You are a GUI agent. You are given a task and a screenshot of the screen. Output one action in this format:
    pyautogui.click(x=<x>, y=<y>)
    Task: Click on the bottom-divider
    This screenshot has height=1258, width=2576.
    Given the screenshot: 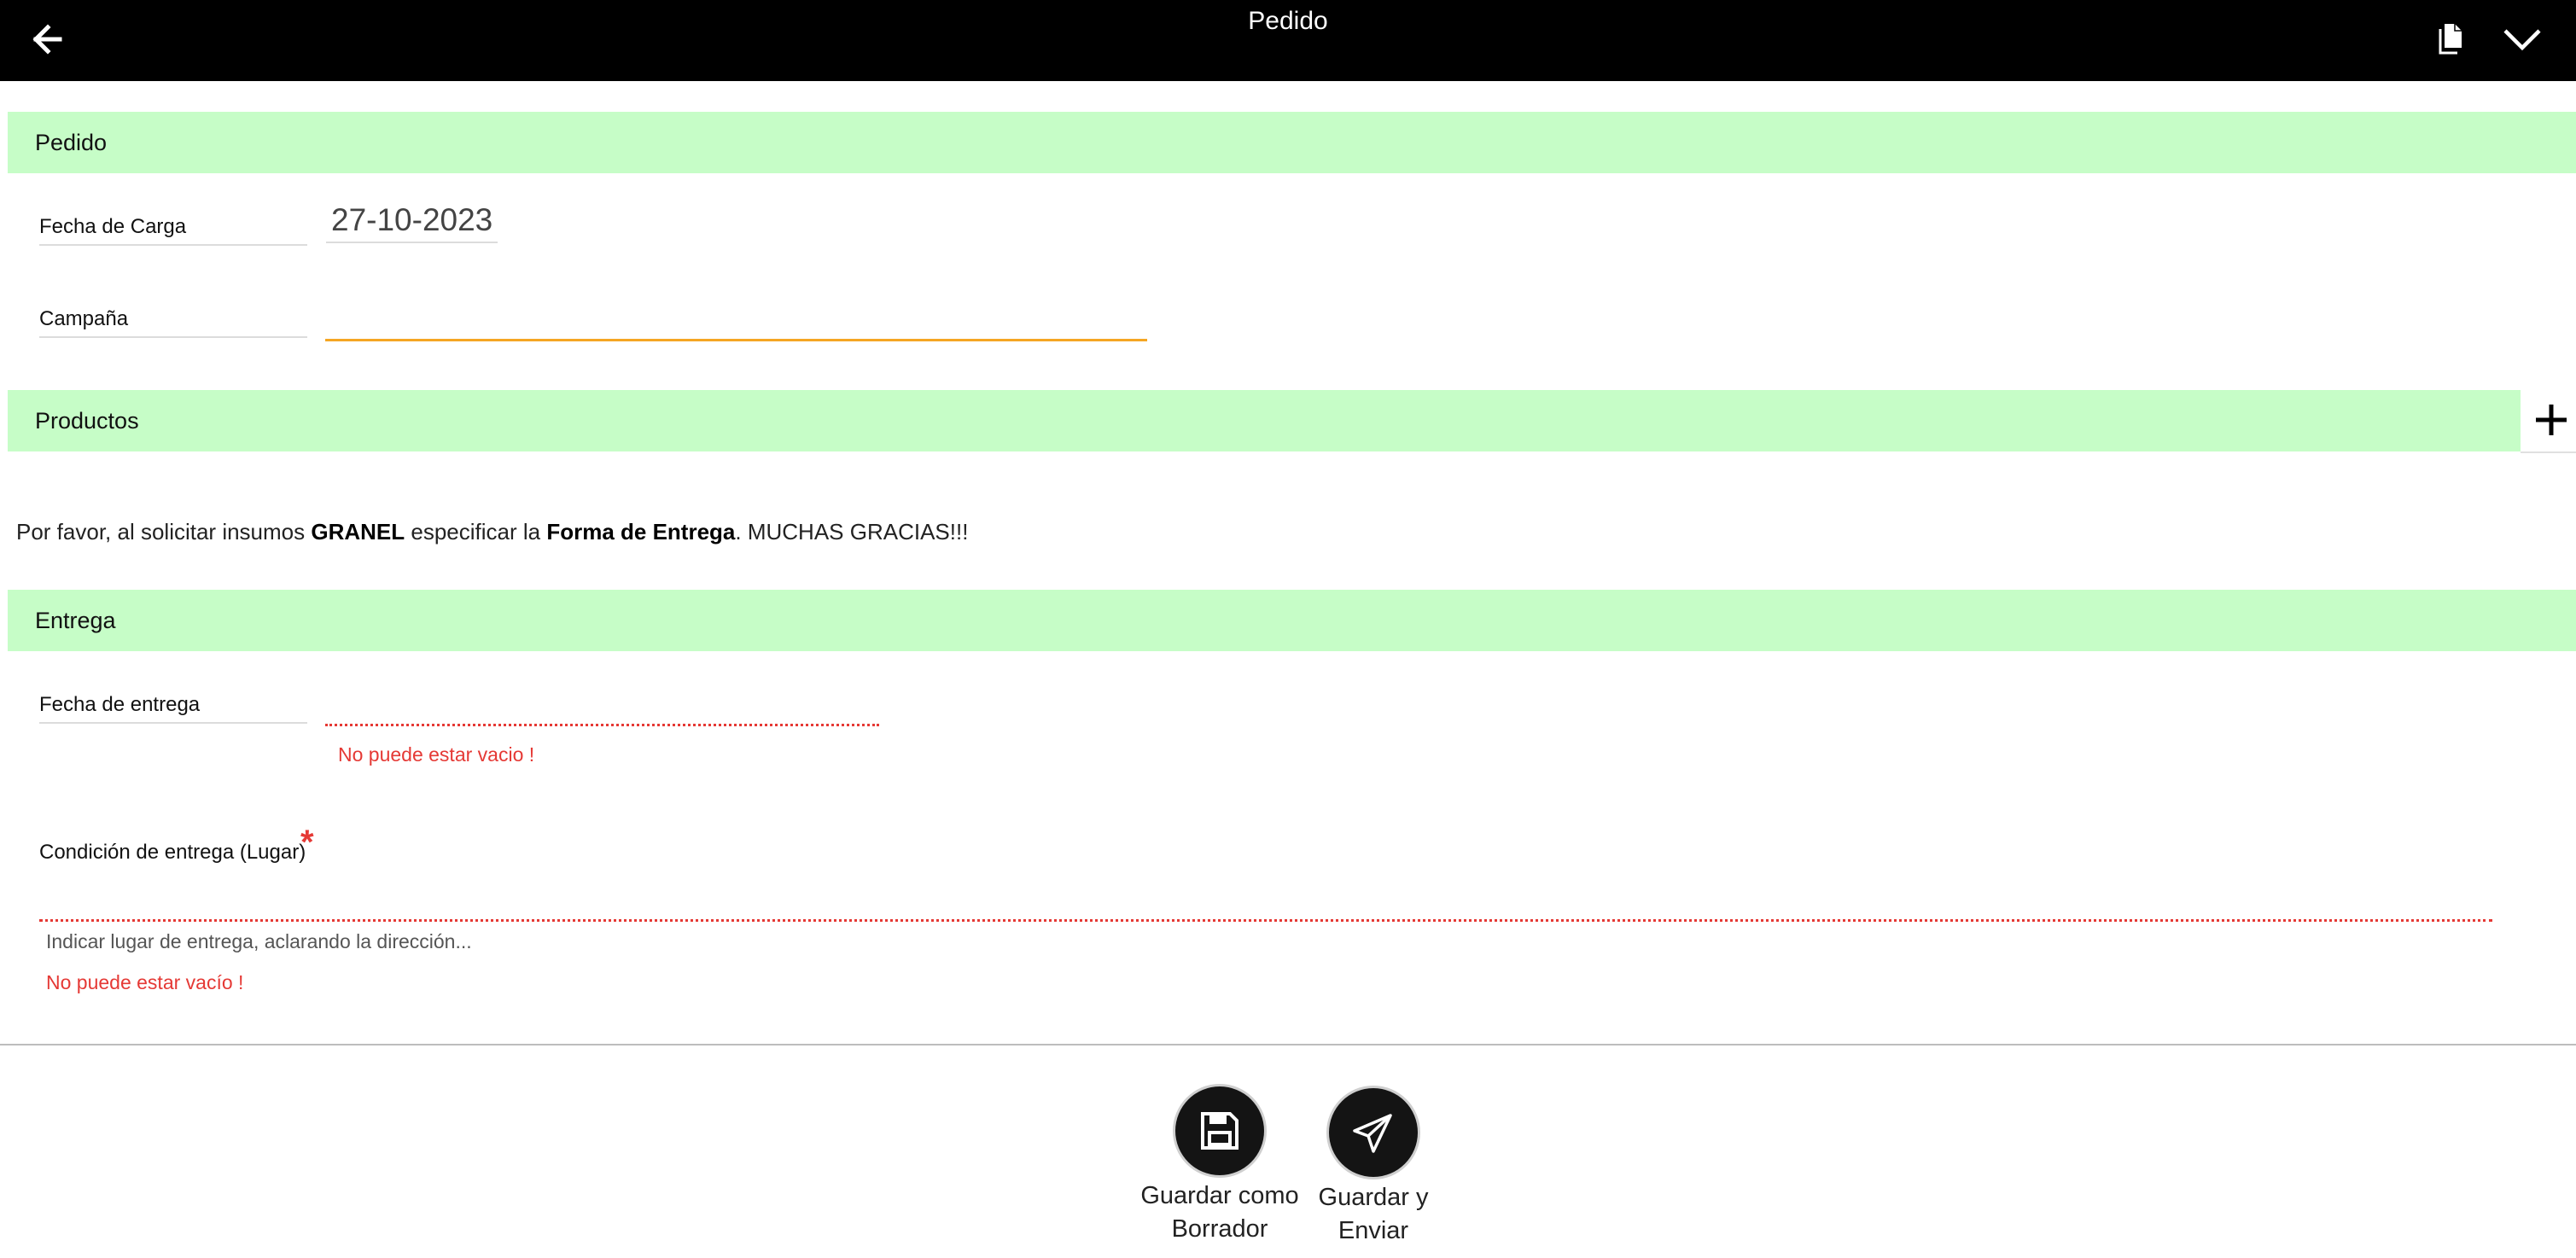 What is the action you would take?
    pyautogui.click(x=1288, y=1044)
    